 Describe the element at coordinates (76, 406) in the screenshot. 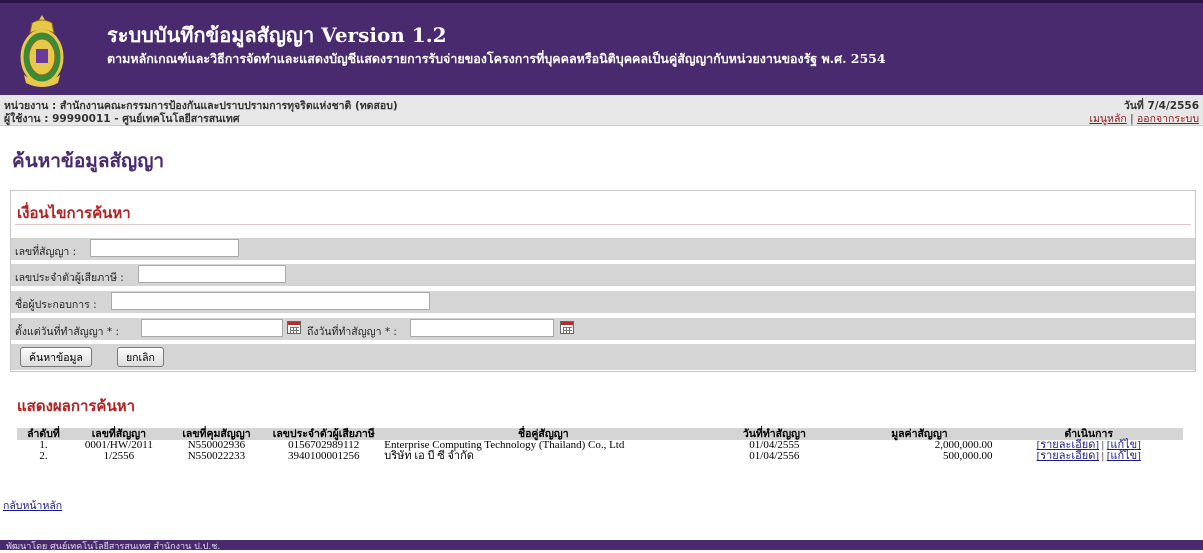

I see `results-heading: แสดงผลการค้นหา` at that location.